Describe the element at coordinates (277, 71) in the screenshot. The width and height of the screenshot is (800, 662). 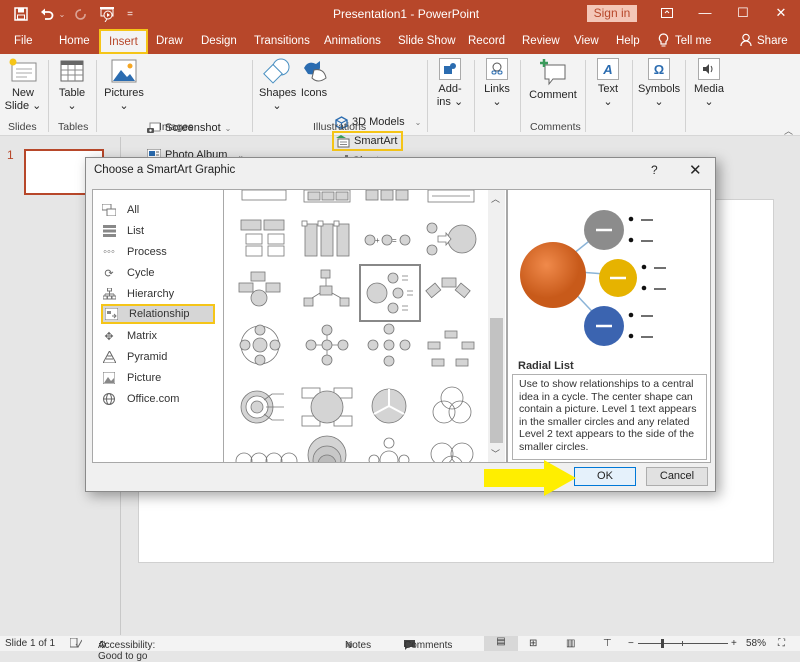
I see `shapes-icon` at that location.